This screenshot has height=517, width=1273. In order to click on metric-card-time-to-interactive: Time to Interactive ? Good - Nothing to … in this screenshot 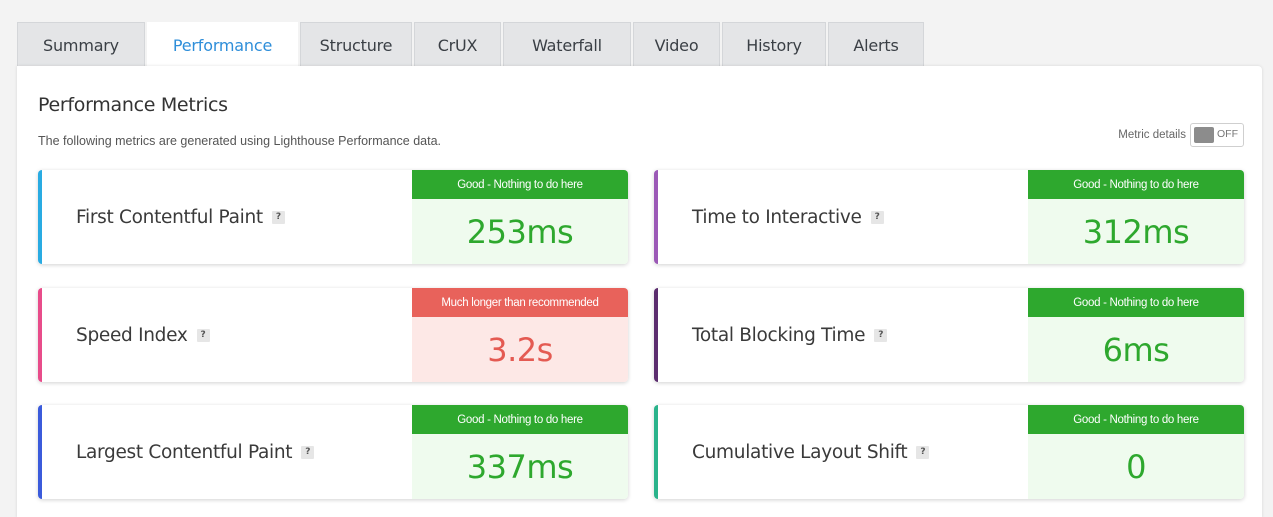, I will do `click(949, 217)`.